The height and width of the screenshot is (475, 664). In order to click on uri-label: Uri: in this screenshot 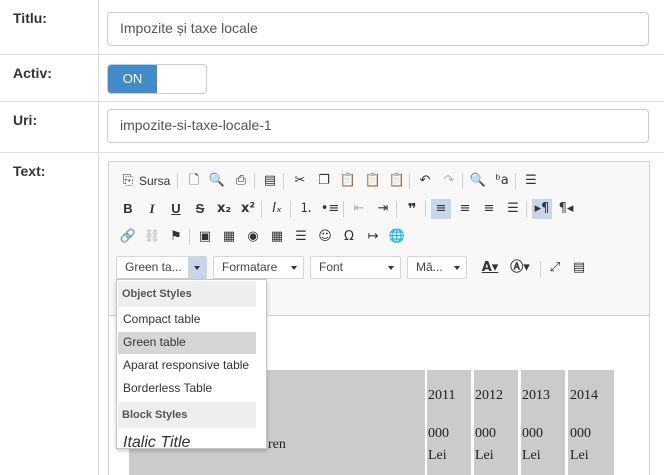, I will do `click(49, 127)`.